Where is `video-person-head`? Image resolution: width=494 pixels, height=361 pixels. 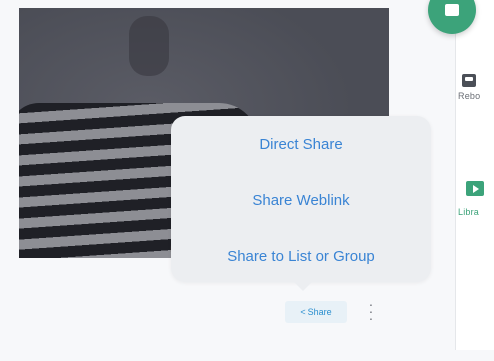 video-person-head is located at coordinates (149, 46).